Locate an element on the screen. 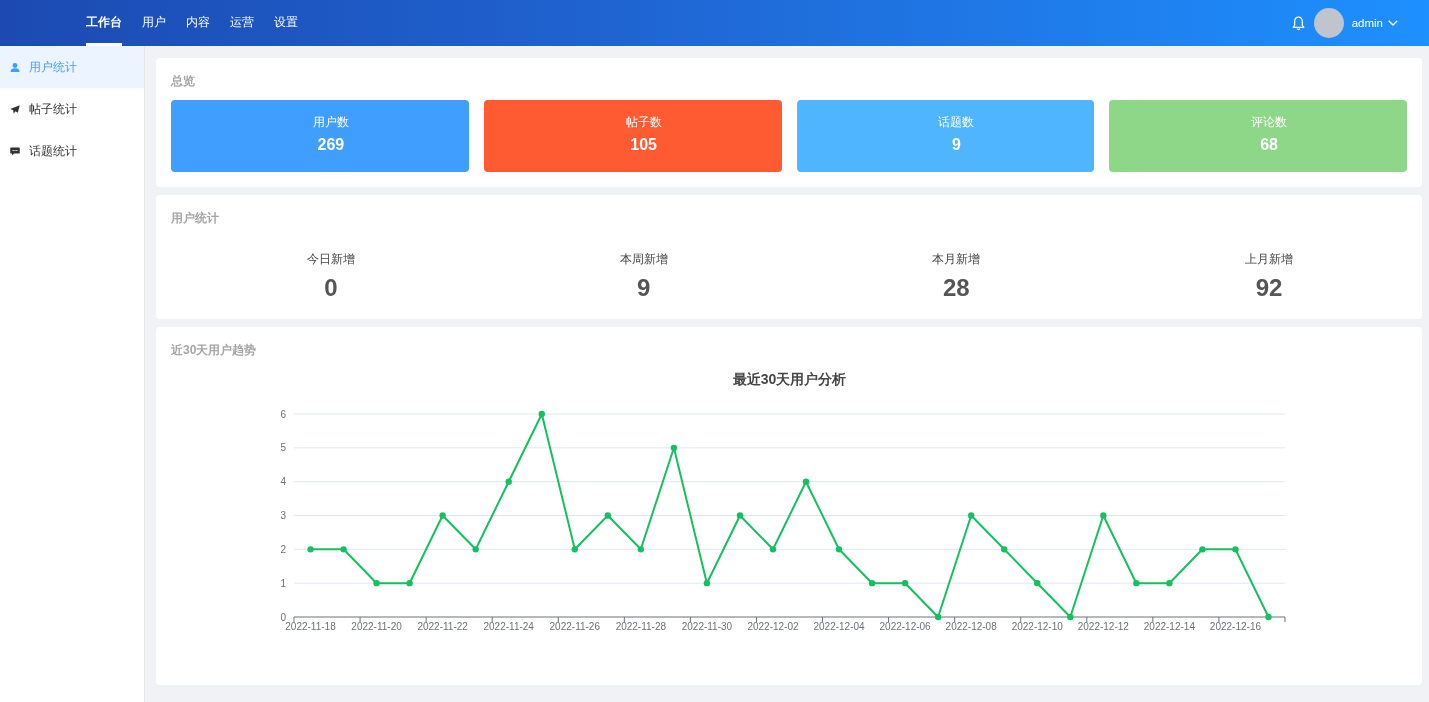  stat-label: 本月新增 is located at coordinates (956, 259).